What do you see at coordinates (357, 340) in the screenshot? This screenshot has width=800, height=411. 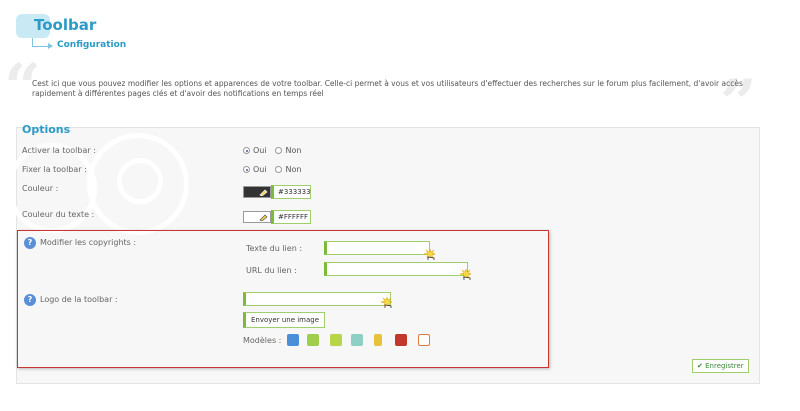 I see `model-screen-icon` at bounding box center [357, 340].